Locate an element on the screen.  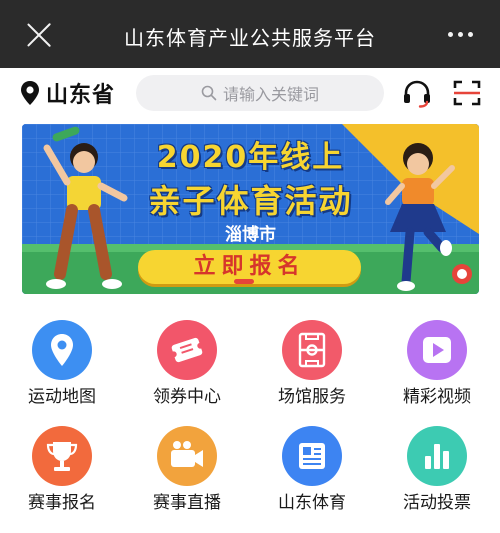
location-pin-icon is located at coordinates (30, 93).